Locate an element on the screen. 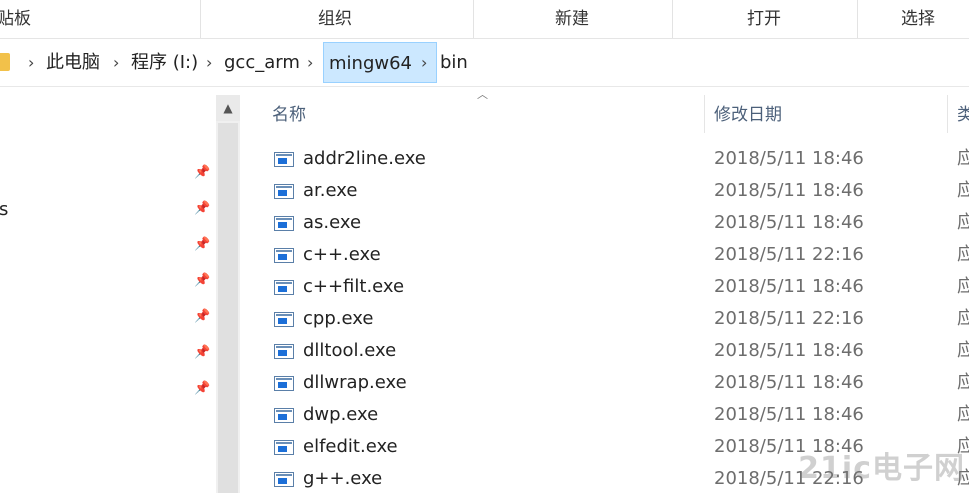 The width and height of the screenshot is (969, 495). ribbon-group-select: 选择 is located at coordinates (913, 19).